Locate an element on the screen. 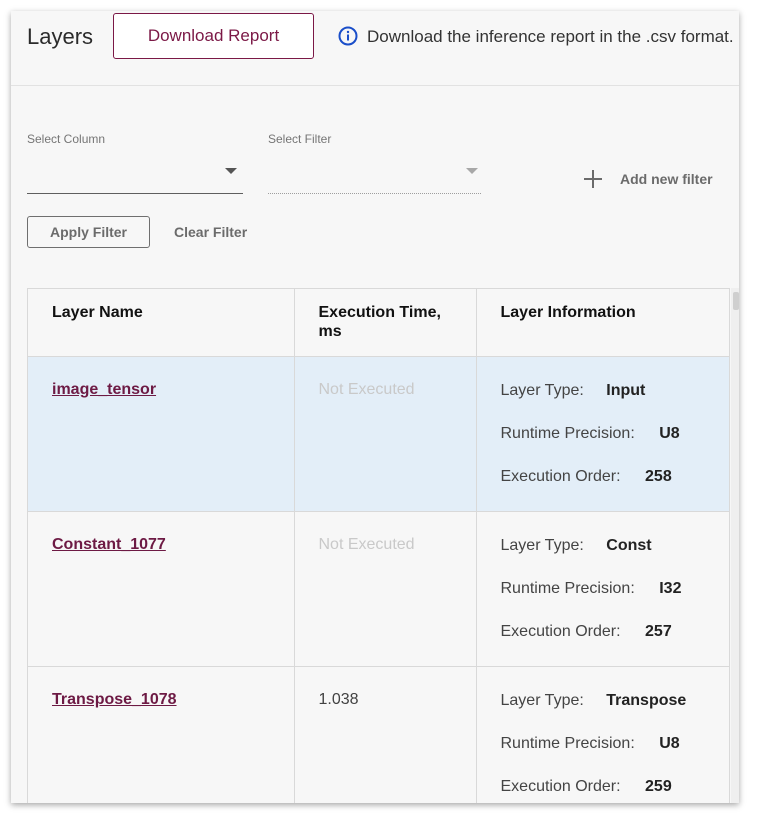 The image size is (758, 823). column-header-layer-information: Layer Information is located at coordinates (602, 323).